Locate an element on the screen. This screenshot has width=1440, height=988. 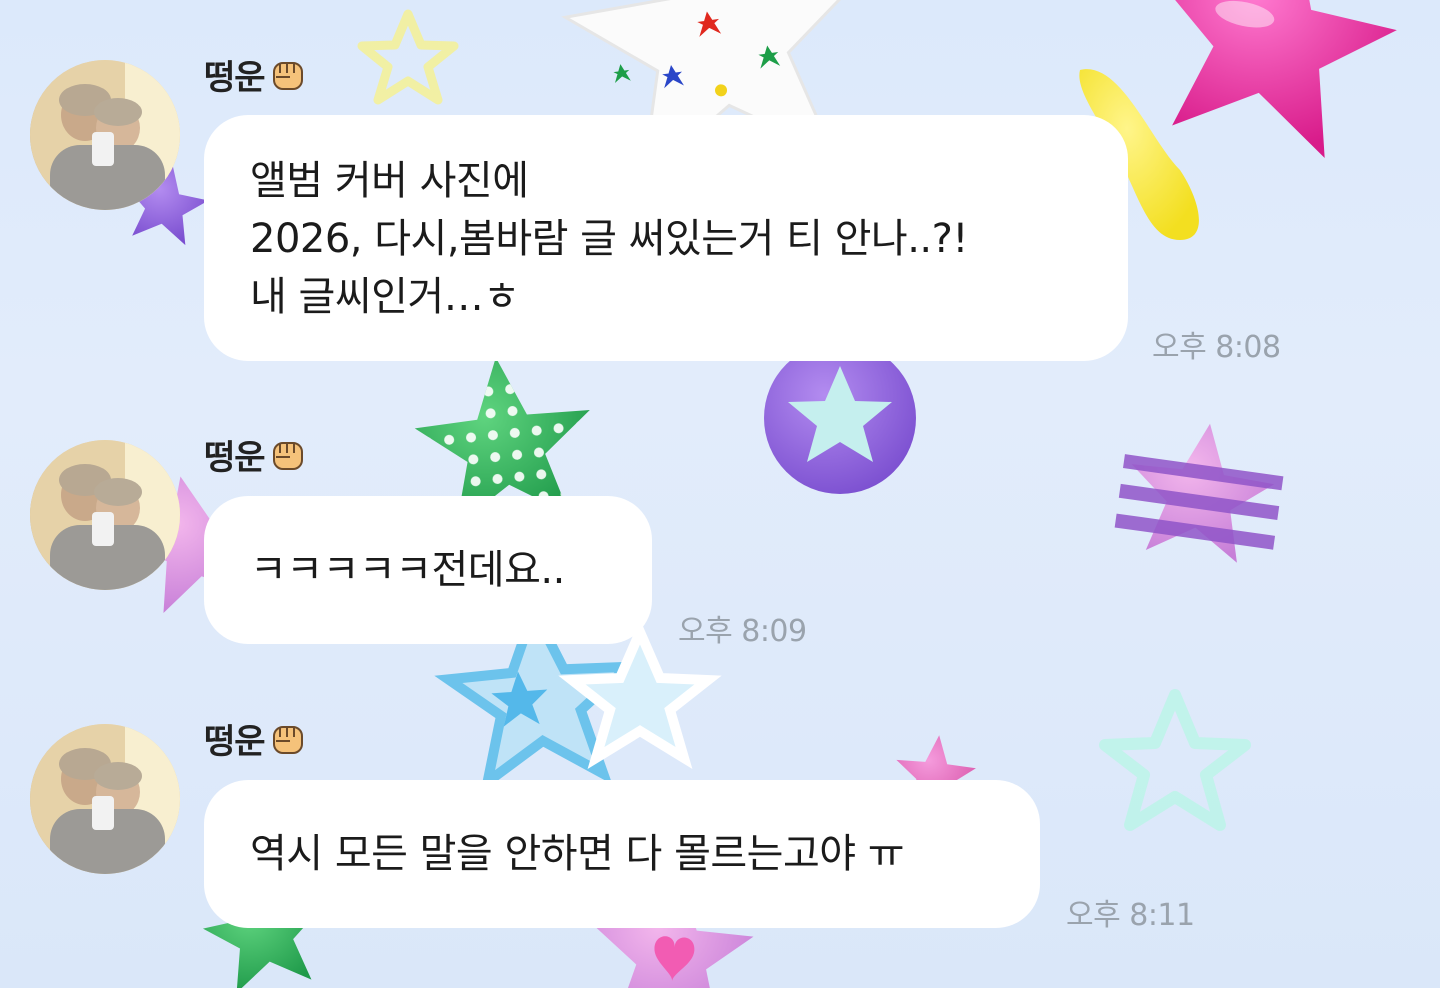
purple-circle-star is located at coordinates (840, 418).